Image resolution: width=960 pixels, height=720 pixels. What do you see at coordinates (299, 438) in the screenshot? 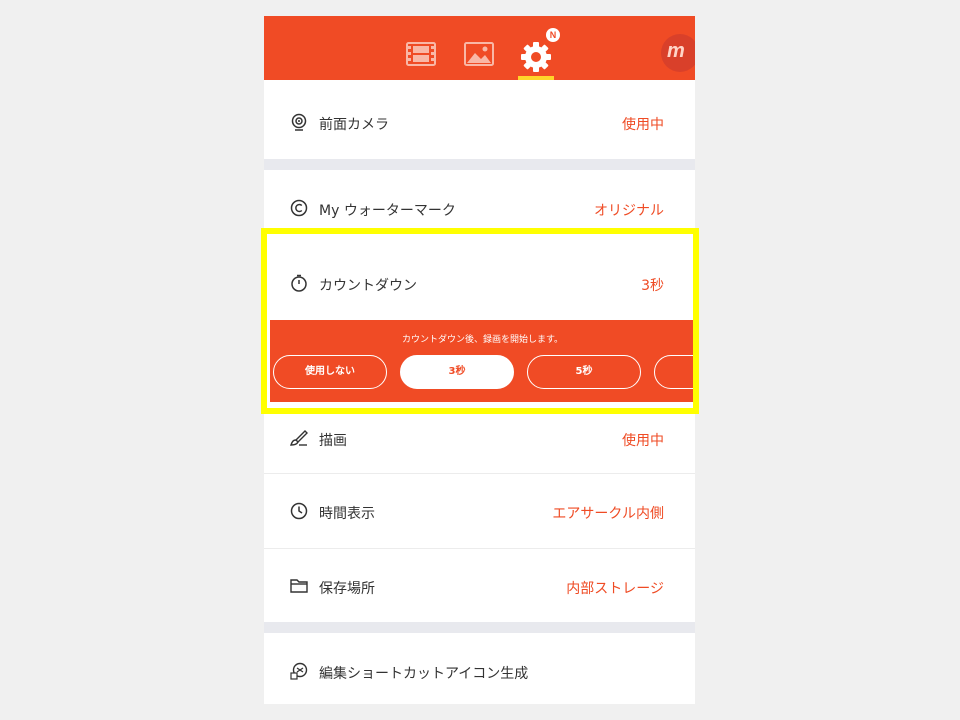
I see `brush-icon` at bounding box center [299, 438].